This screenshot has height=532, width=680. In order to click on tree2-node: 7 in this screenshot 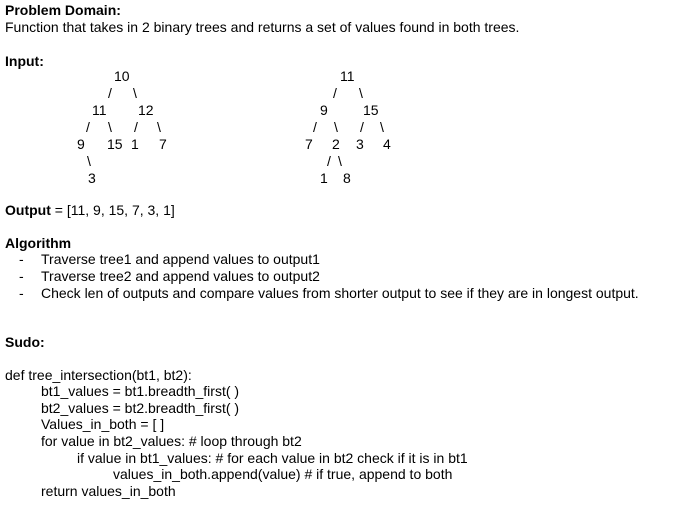, I will do `click(309, 144)`.